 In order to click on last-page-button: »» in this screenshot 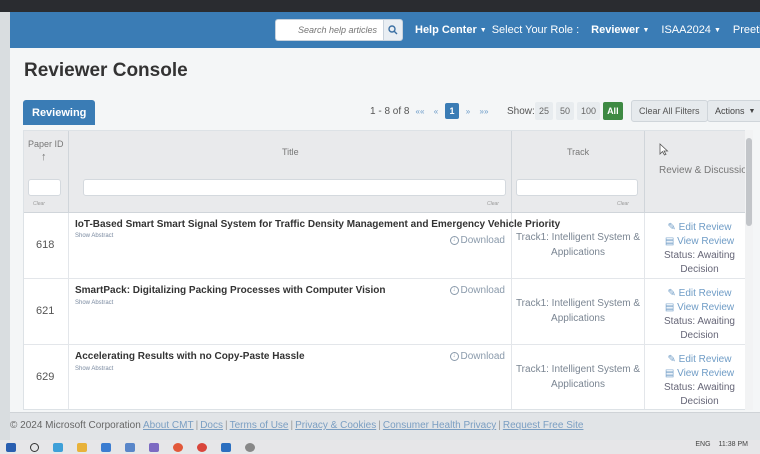, I will do `click(484, 111)`.